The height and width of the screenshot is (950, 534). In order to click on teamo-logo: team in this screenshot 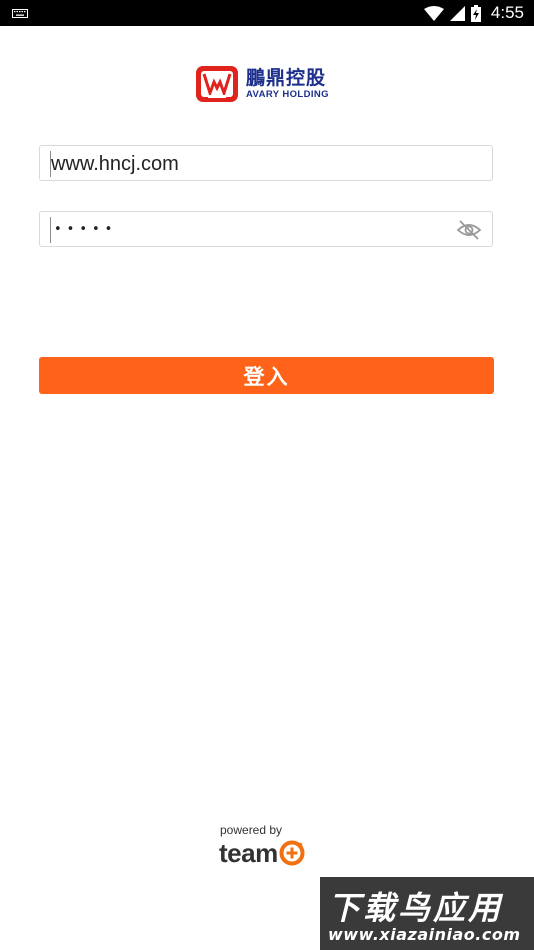, I will do `click(269, 853)`.